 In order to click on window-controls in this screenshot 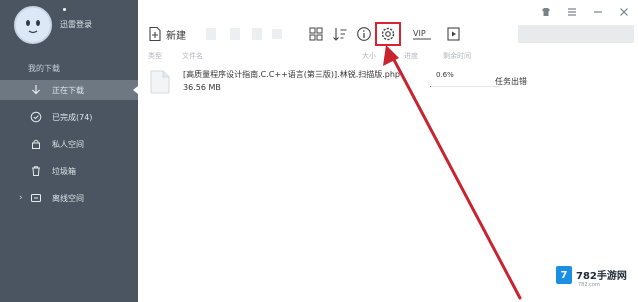, I will do `click(585, 12)`.